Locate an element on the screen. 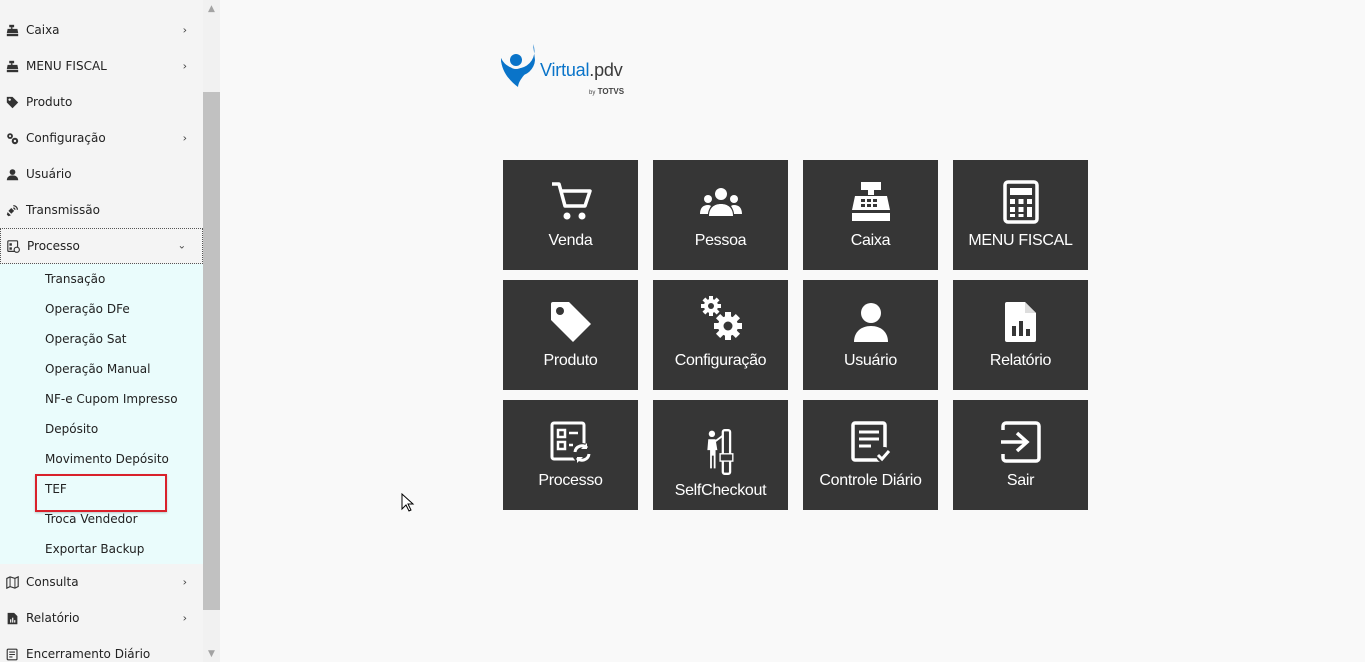 This screenshot has width=1365, height=662. sidebar-item-transmissao: Transmissão is located at coordinates (101, 210).